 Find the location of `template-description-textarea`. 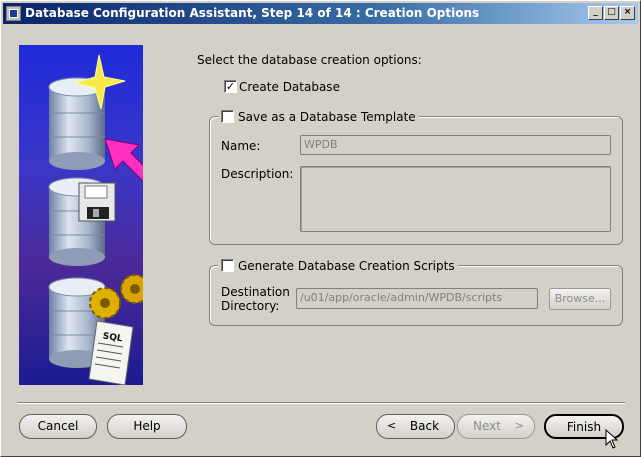

template-description-textarea is located at coordinates (455, 199).